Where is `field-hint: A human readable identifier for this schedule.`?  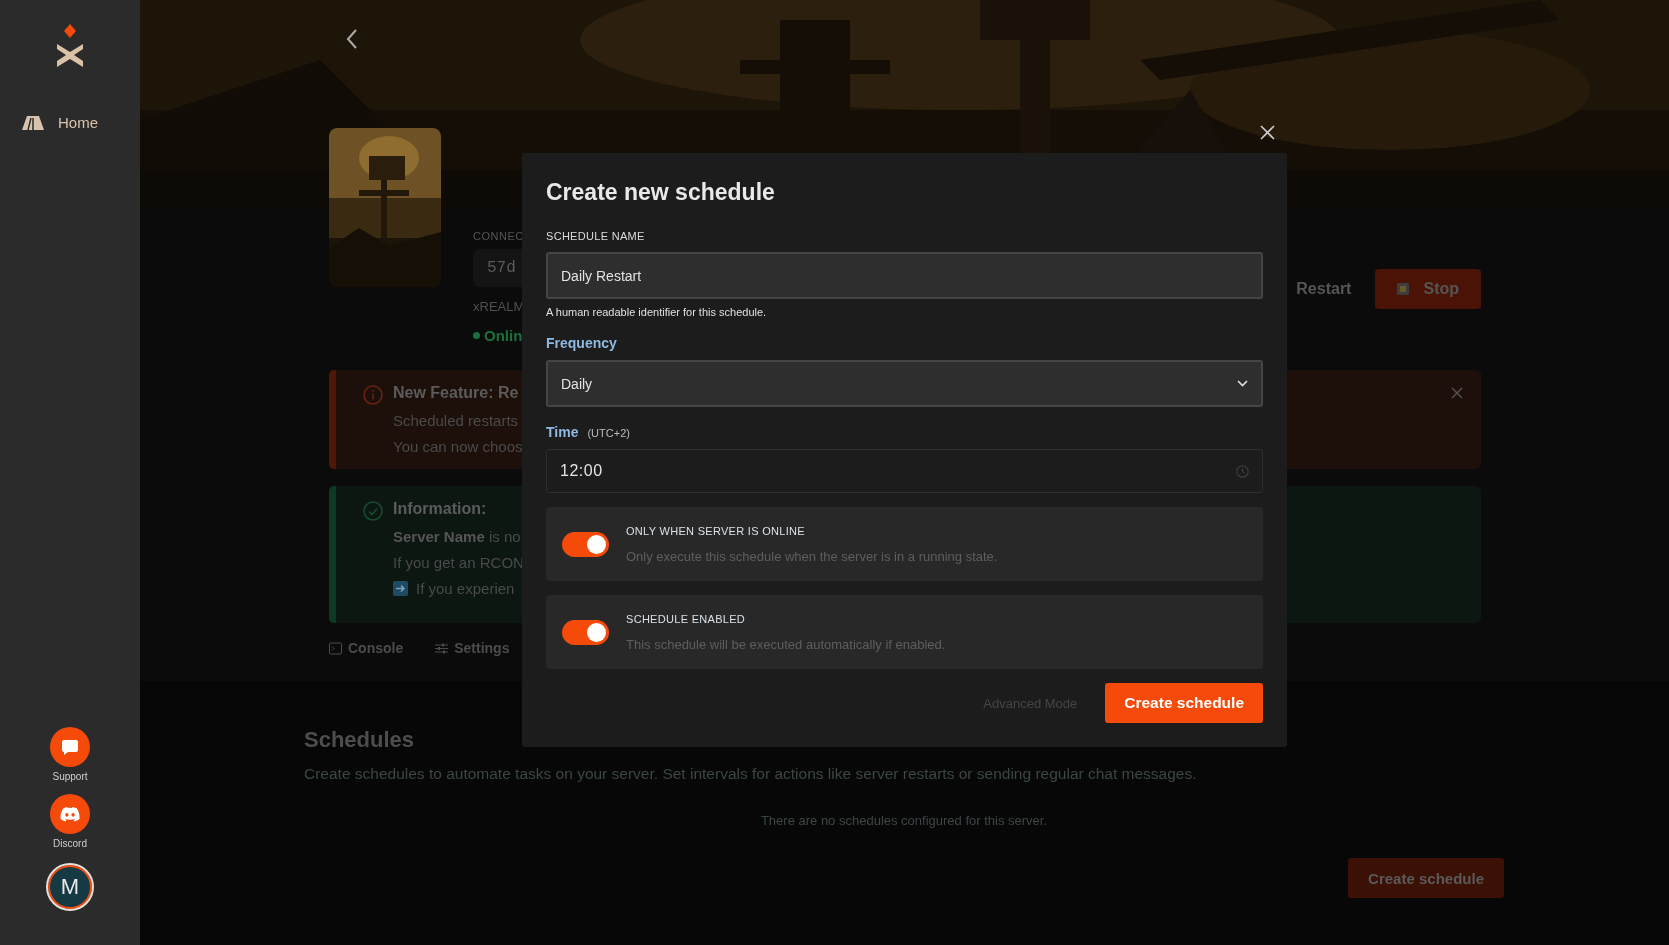 field-hint: A human readable identifier for this schedule. is located at coordinates (657, 312).